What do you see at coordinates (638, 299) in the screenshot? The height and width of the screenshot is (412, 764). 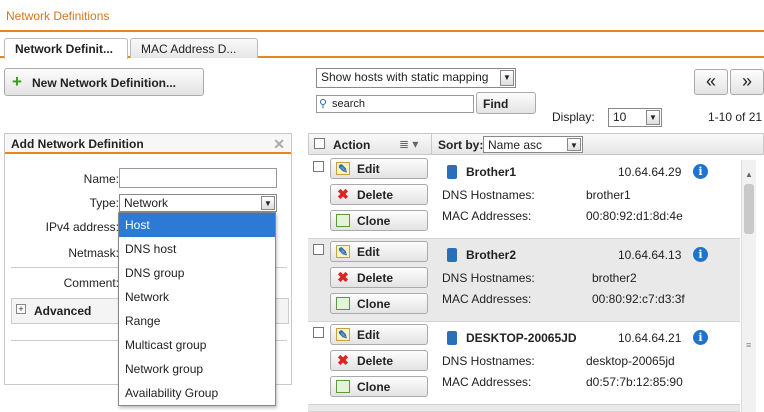 I see `mac-value: 00:80:92:c7:d3:3f` at bounding box center [638, 299].